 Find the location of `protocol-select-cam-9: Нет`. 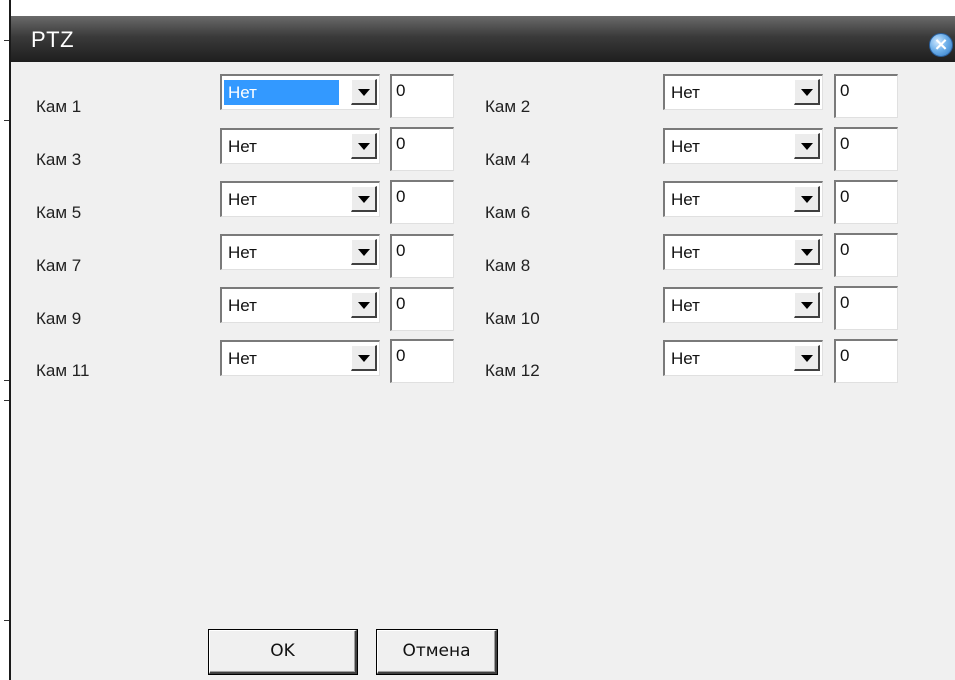

protocol-select-cam-9: Нет is located at coordinates (300, 305).